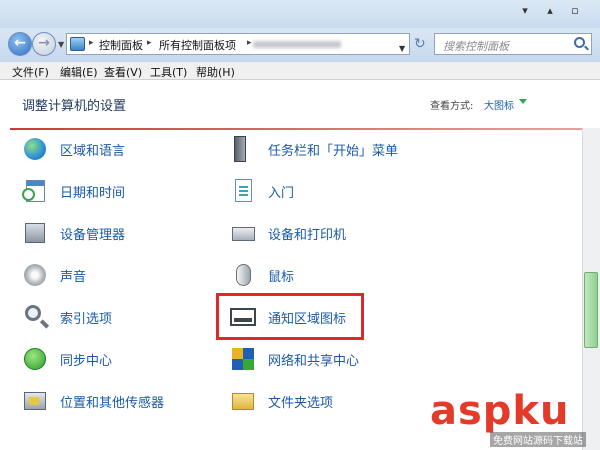 This screenshot has height=450, width=600. I want to click on item-region-language: 区域和语言, so click(72, 149).